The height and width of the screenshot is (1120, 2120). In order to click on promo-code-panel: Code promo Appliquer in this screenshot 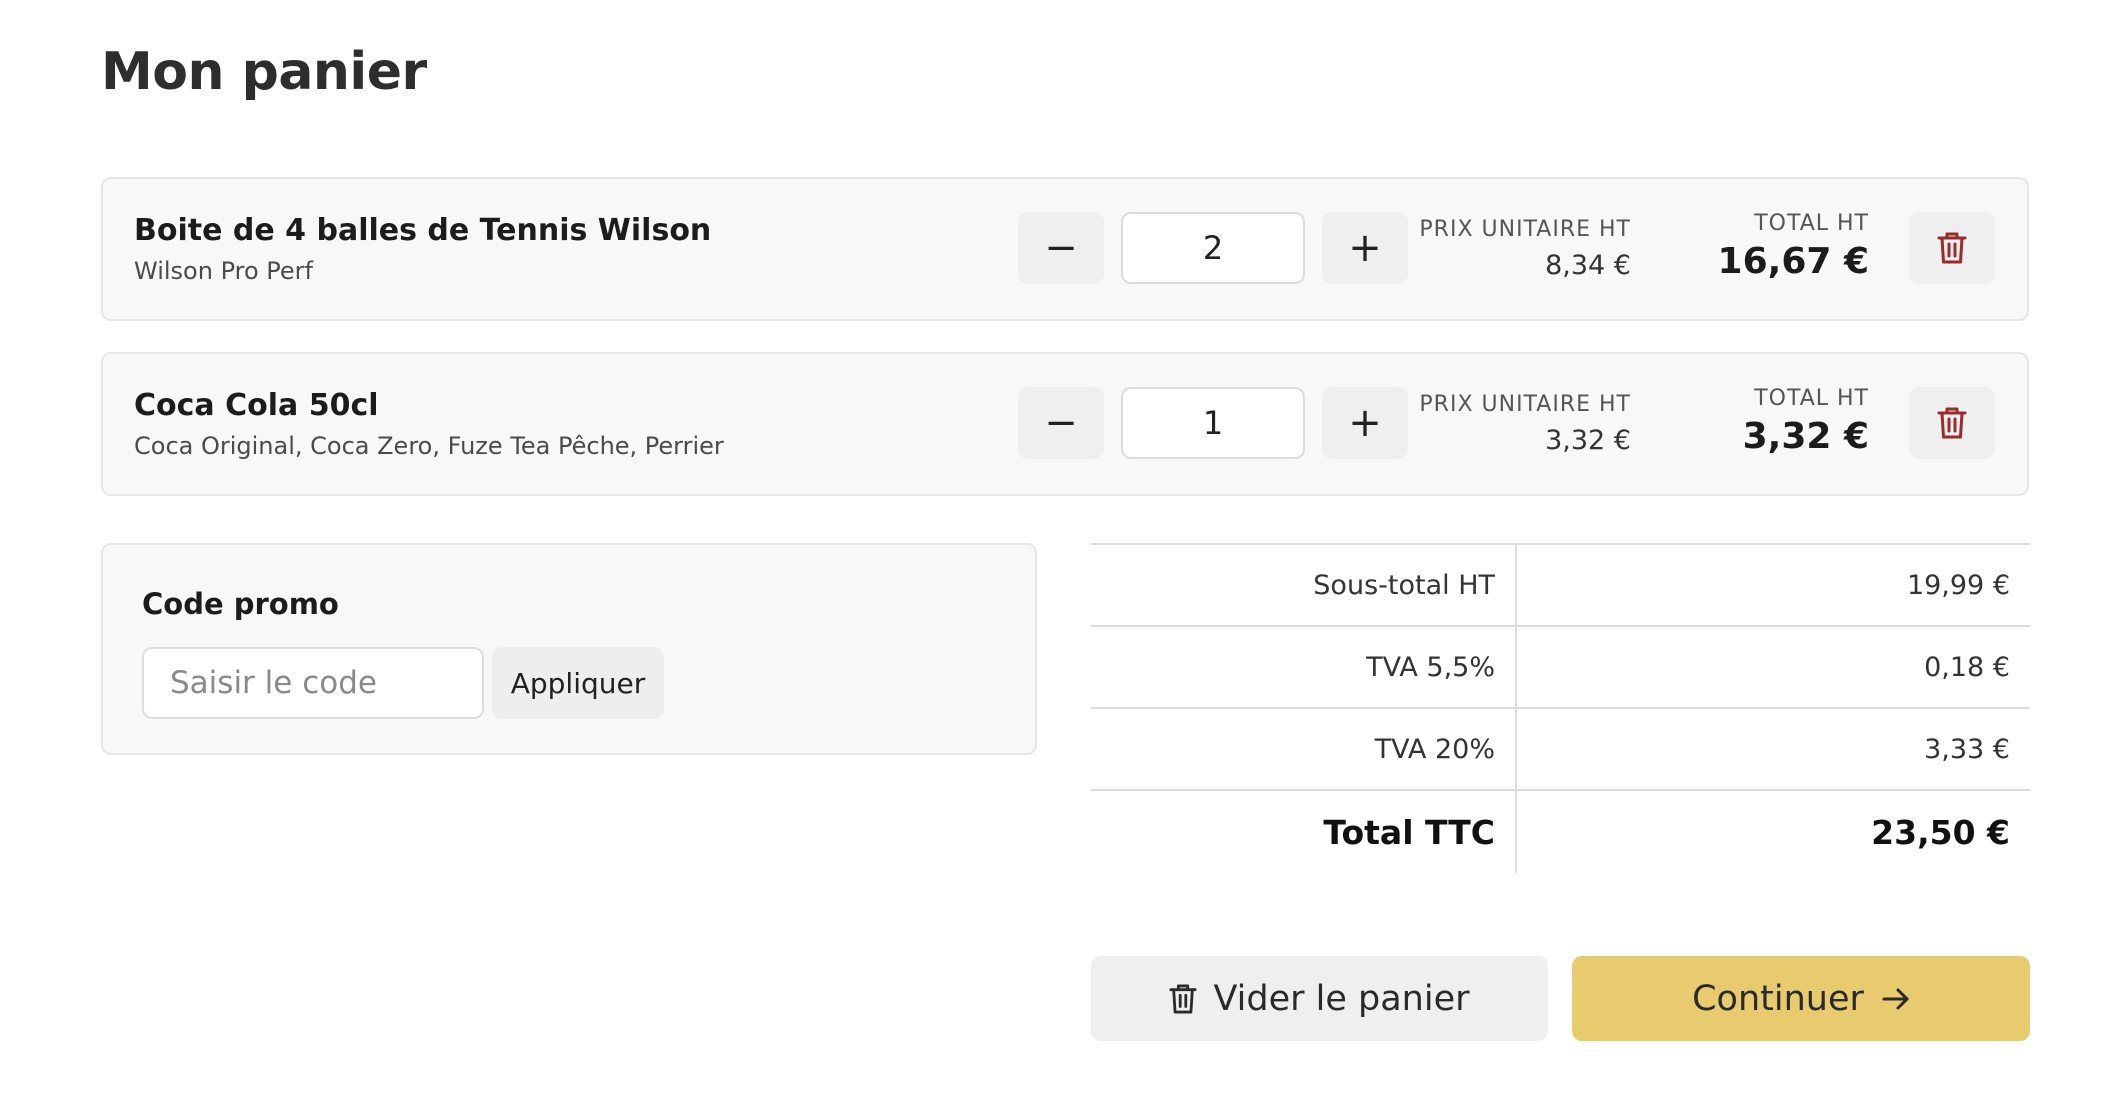, I will do `click(569, 649)`.